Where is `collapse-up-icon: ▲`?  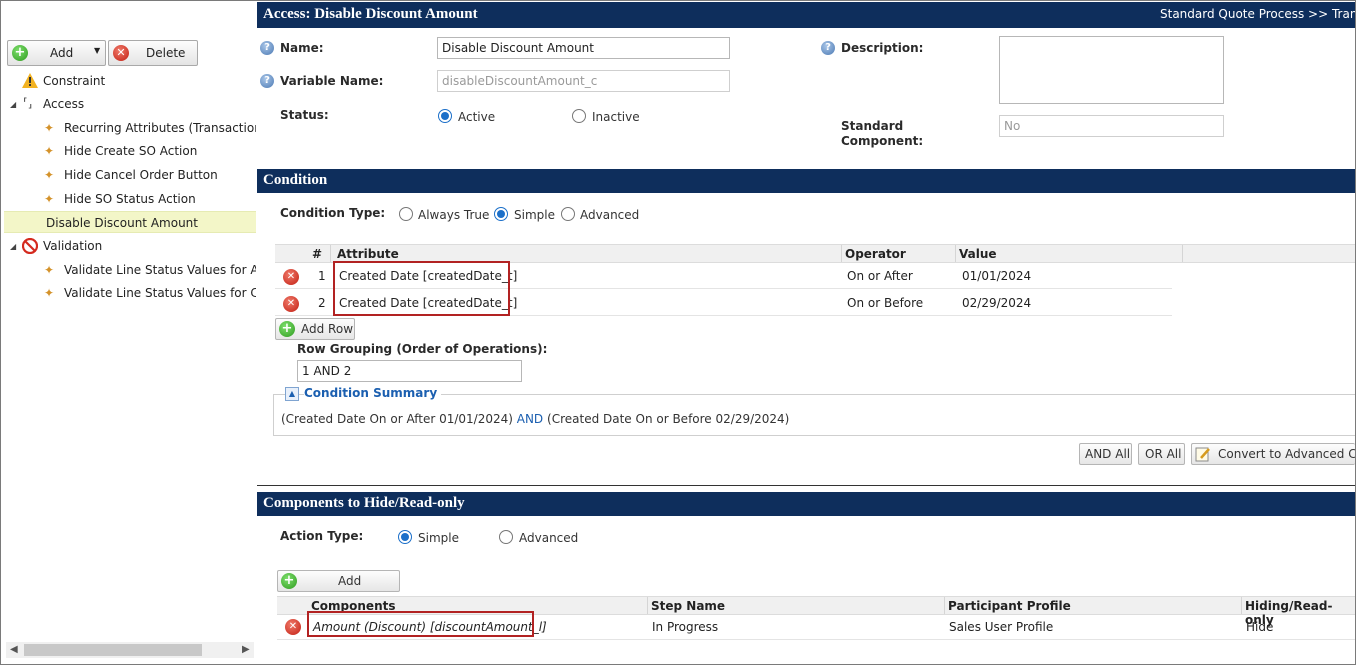
collapse-up-icon: ▲ is located at coordinates (292, 394).